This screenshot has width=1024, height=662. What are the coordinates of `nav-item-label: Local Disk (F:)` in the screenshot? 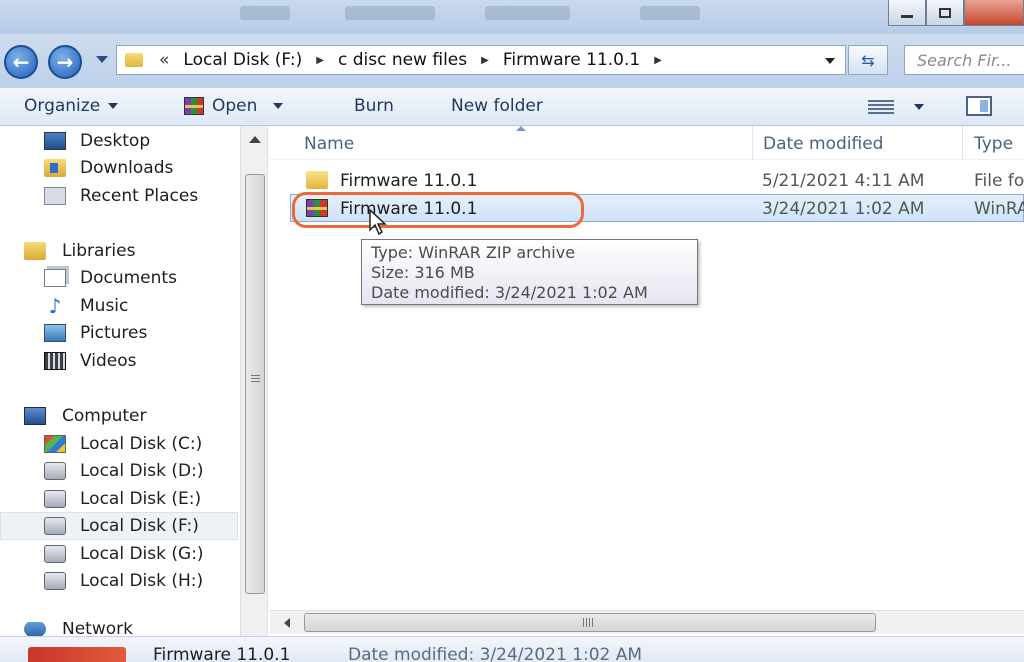 It's located at (139, 526).